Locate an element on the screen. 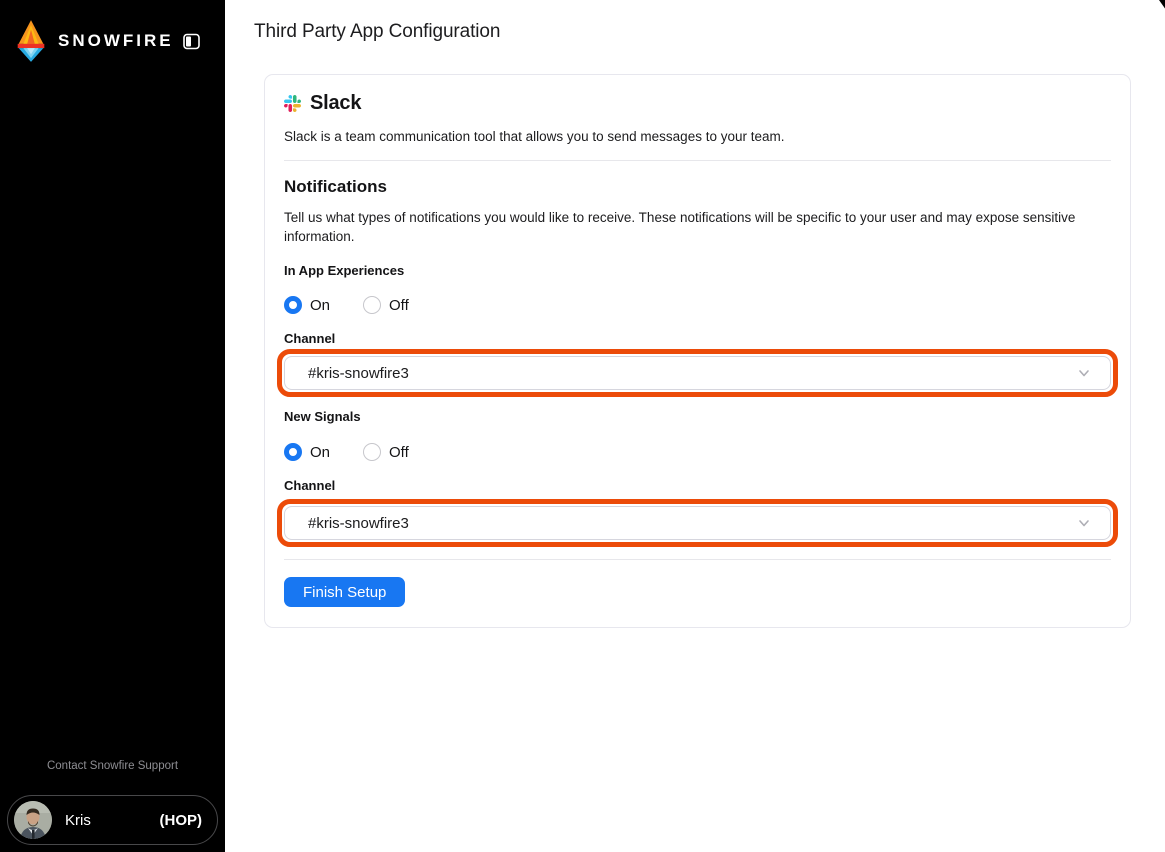 This screenshot has width=1165, height=852. slack-icon is located at coordinates (292, 103).